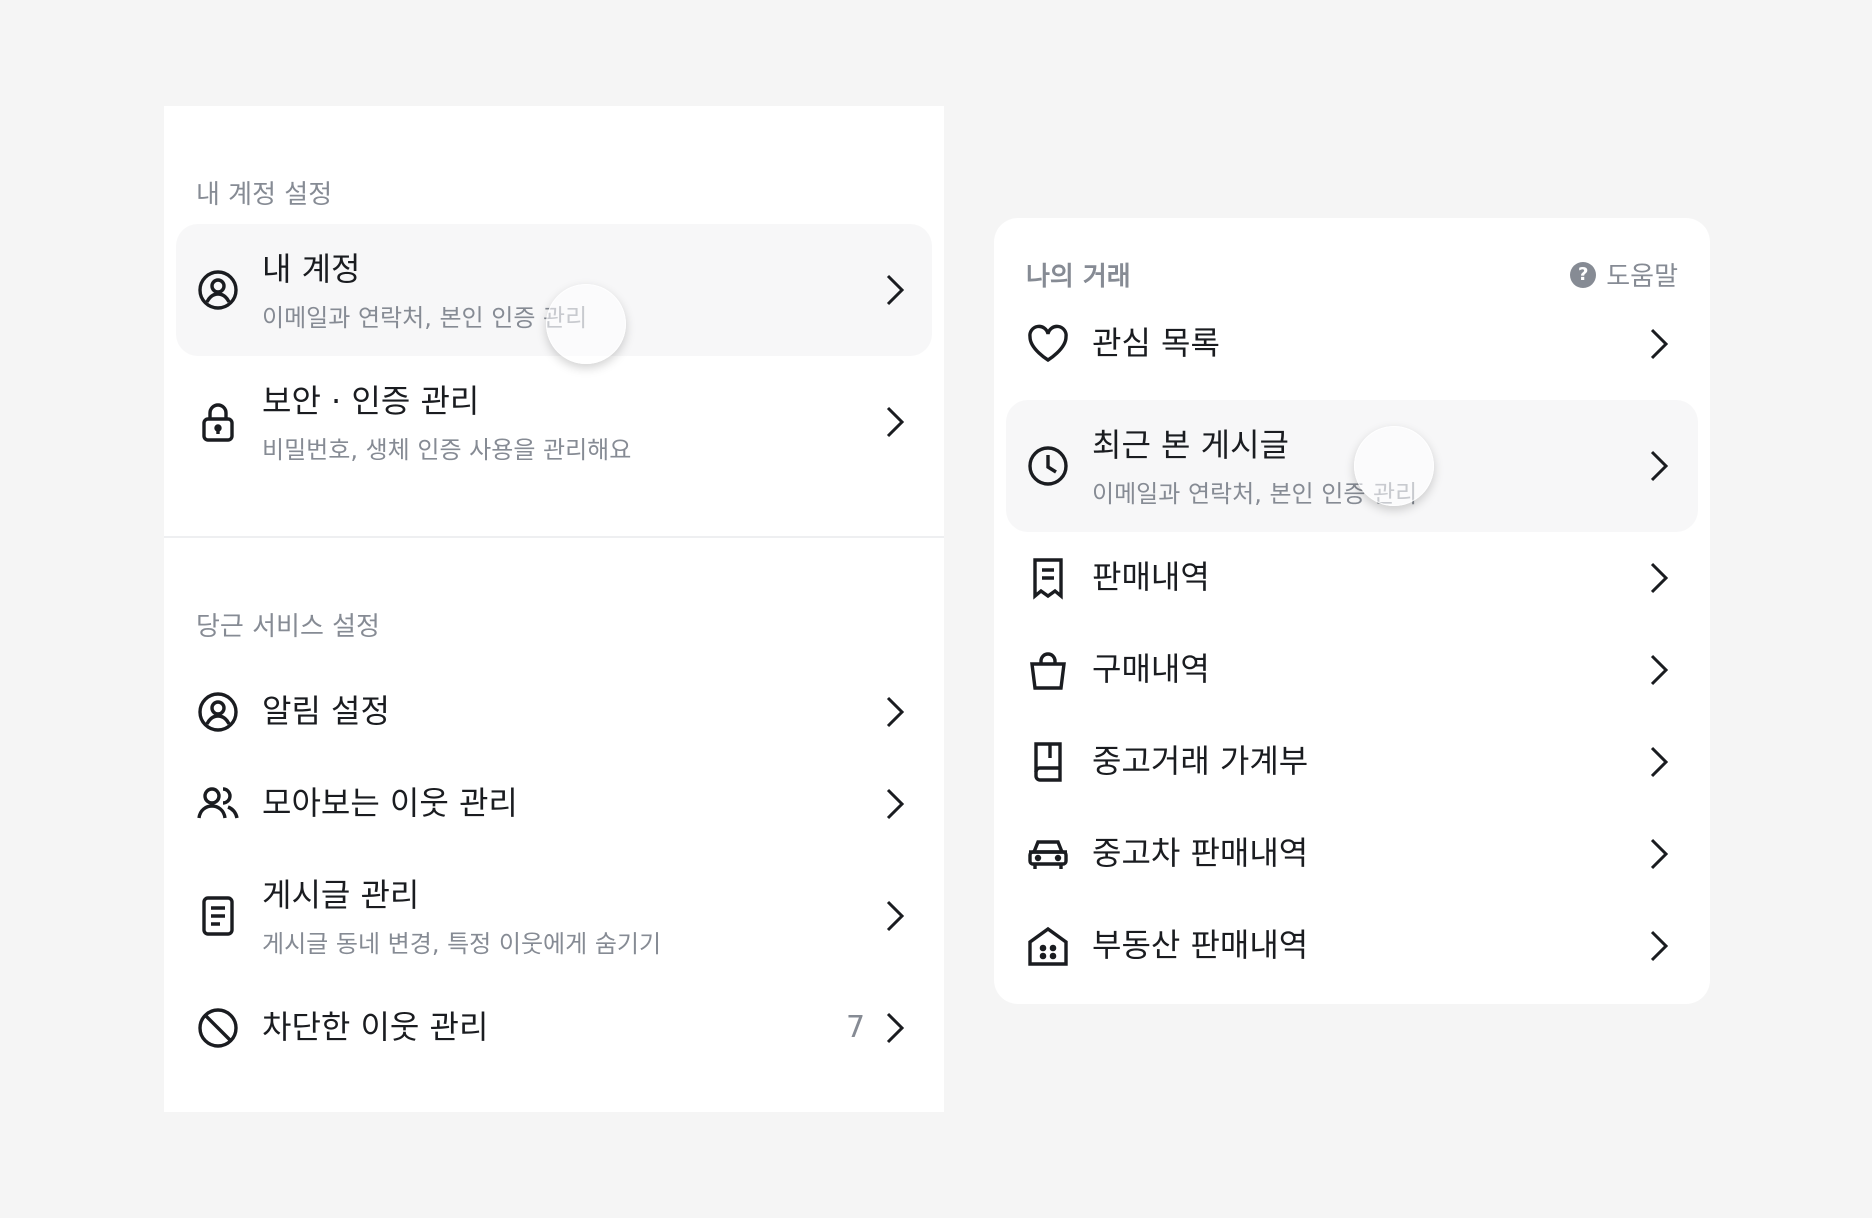 This screenshot has height=1218, width=1872. I want to click on house-icon, so click(1048, 946).